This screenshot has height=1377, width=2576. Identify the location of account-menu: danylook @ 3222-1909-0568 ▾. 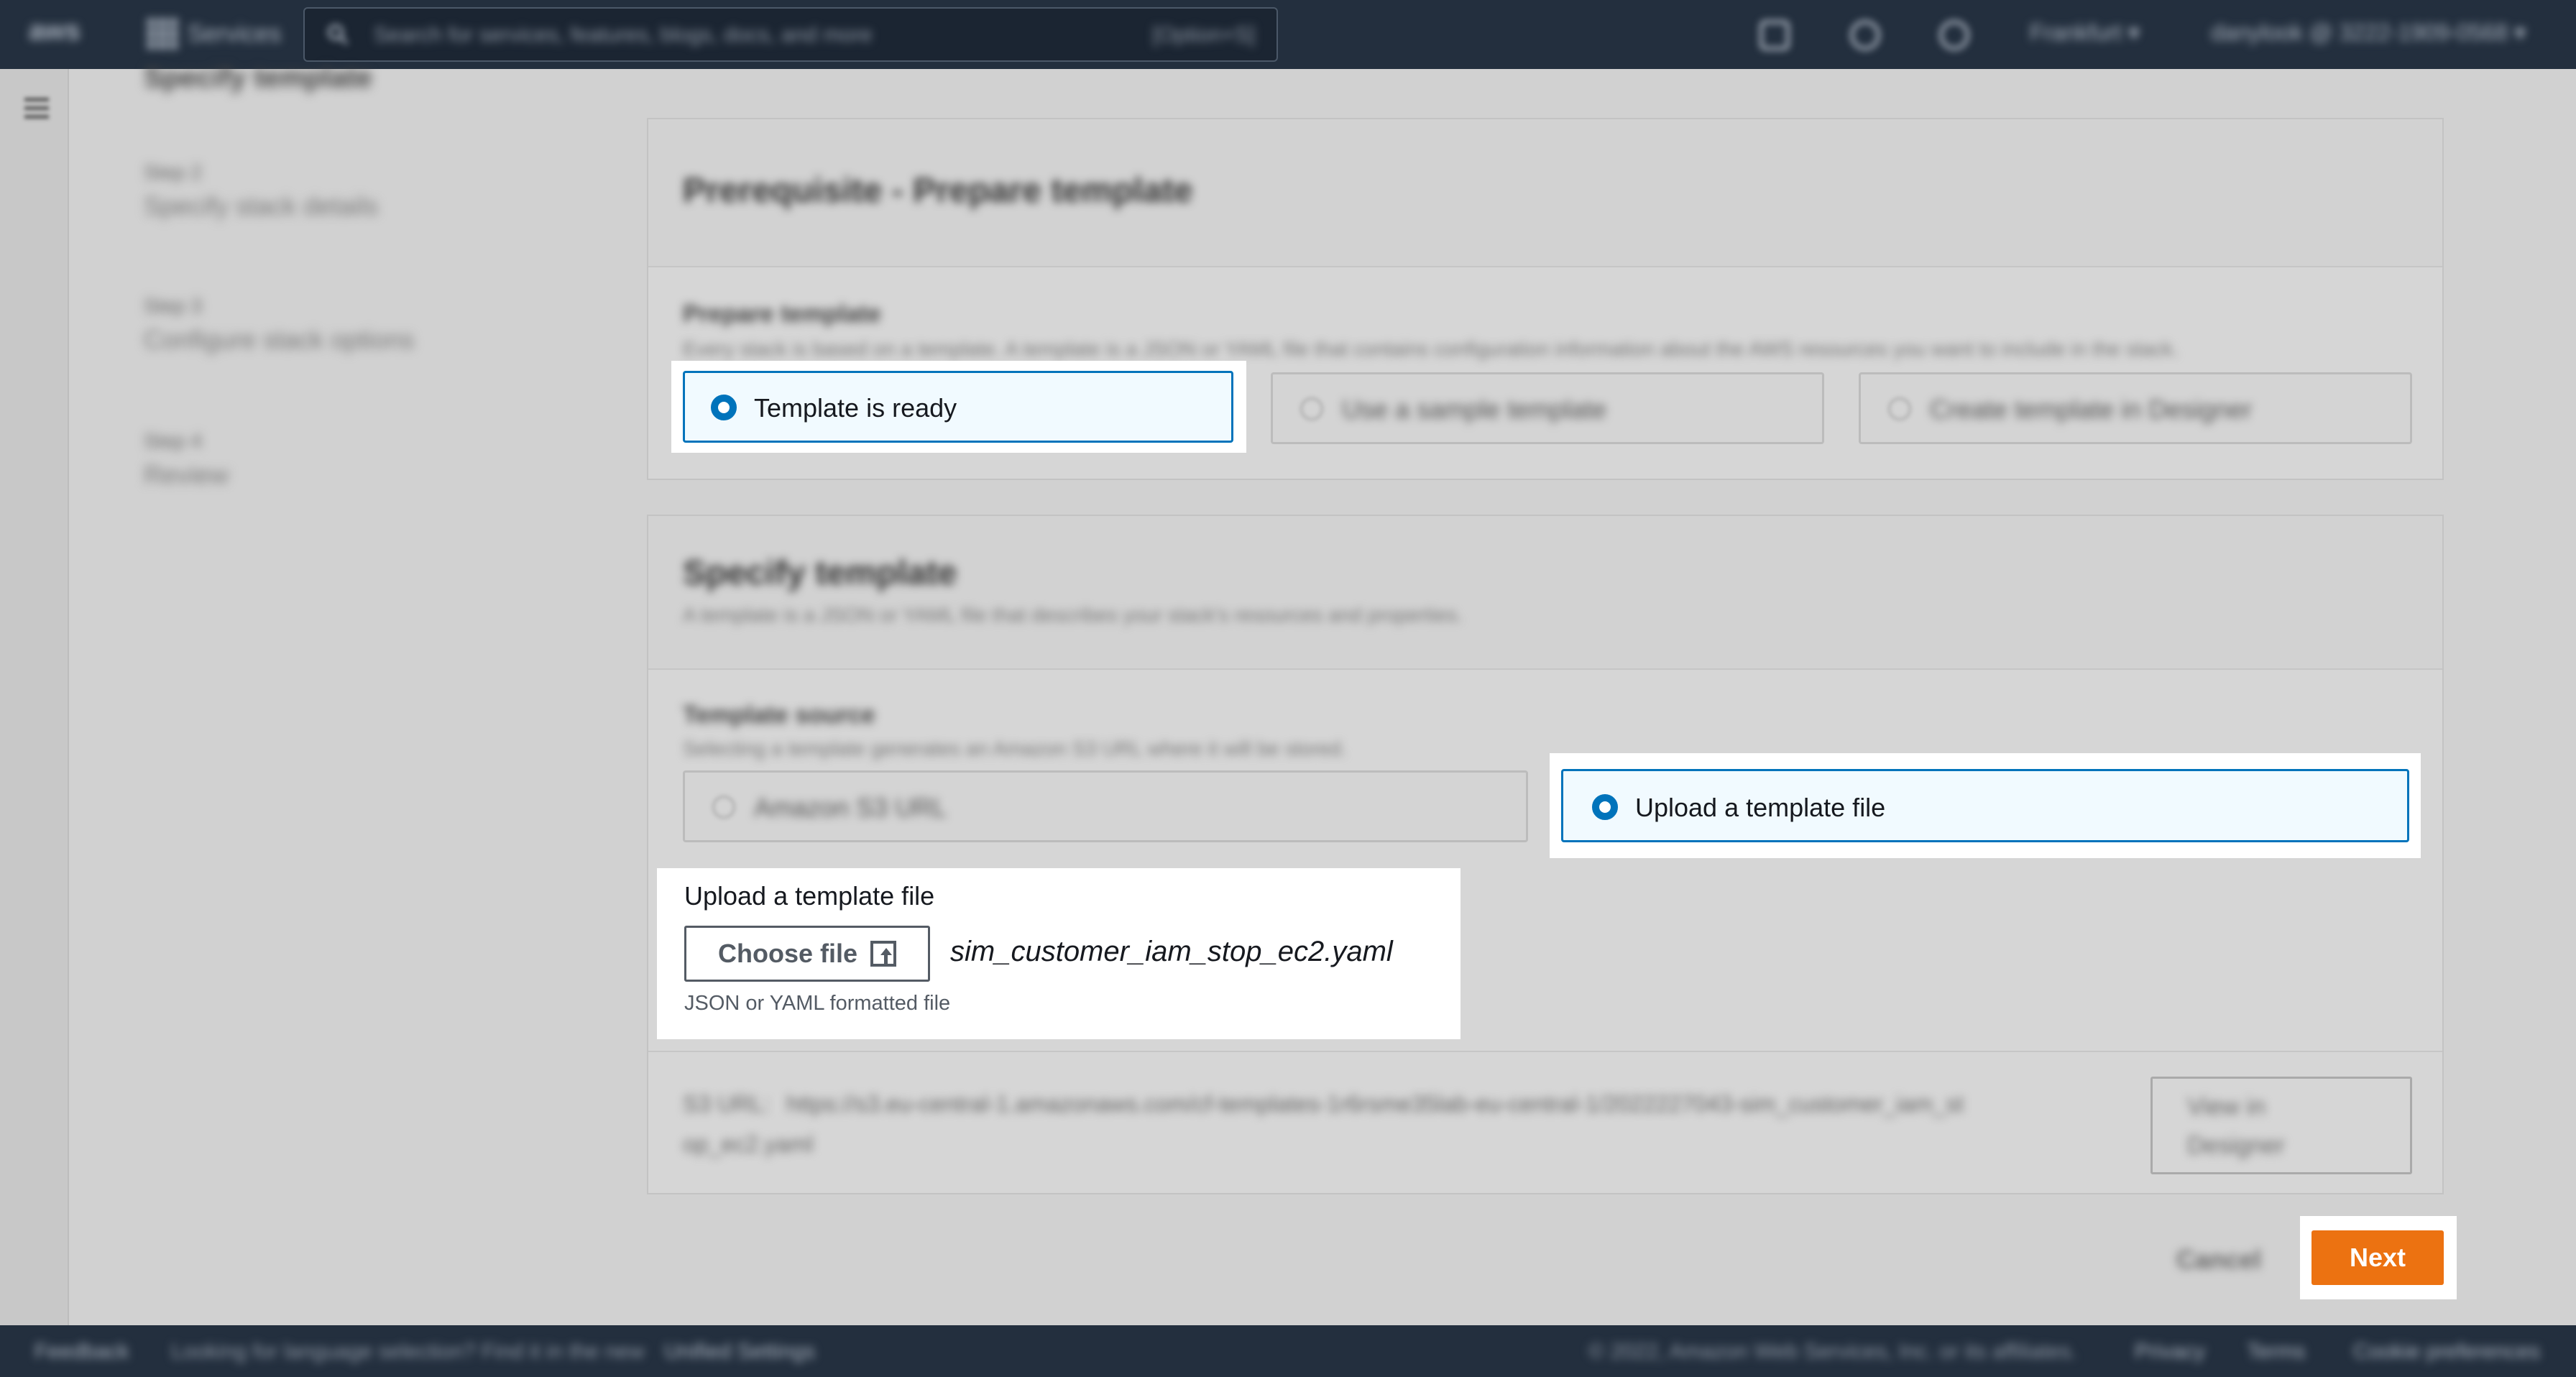
(2368, 32).